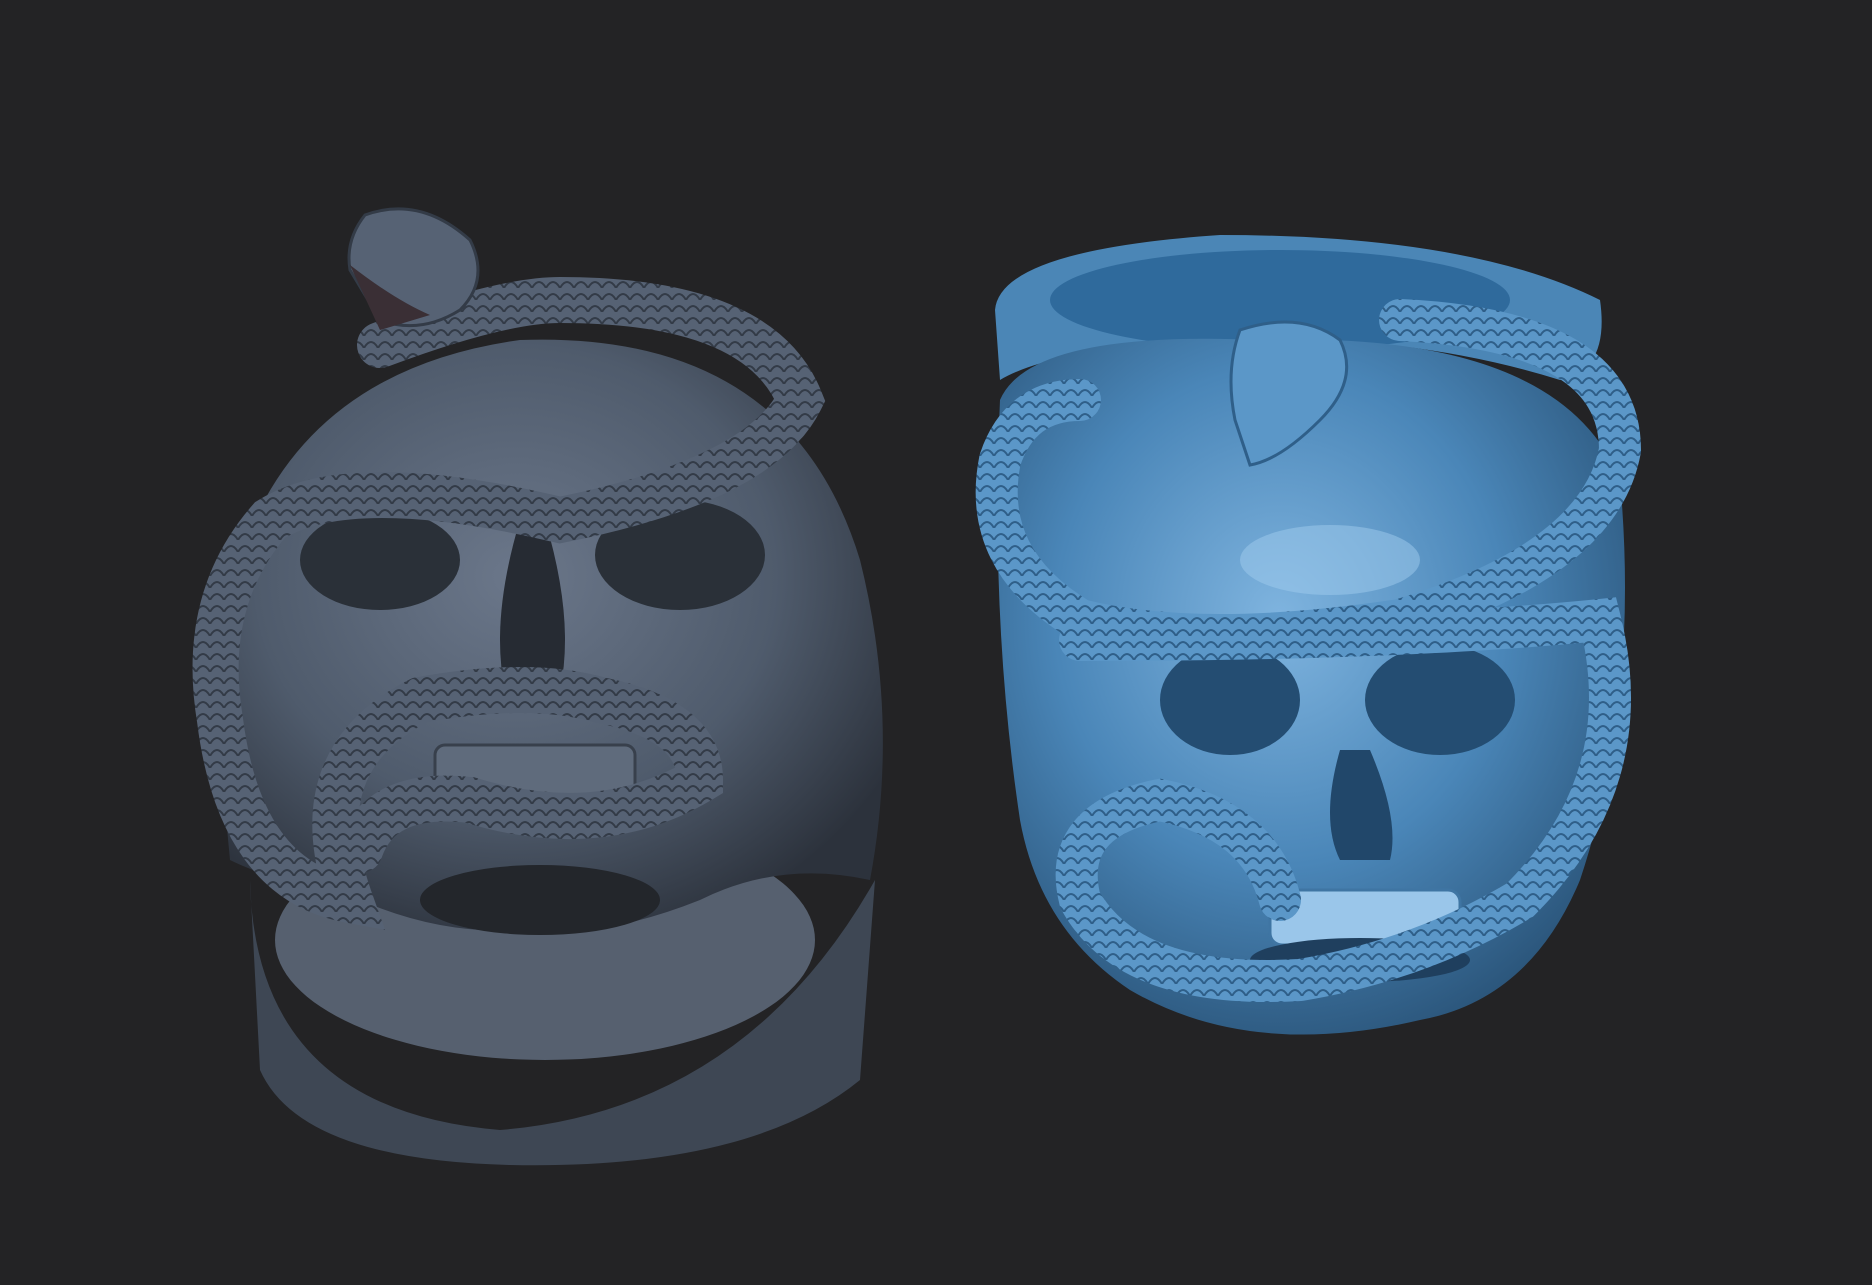 The width and height of the screenshot is (1872, 1285). I want to click on skull-highlight-right, so click(1330, 560).